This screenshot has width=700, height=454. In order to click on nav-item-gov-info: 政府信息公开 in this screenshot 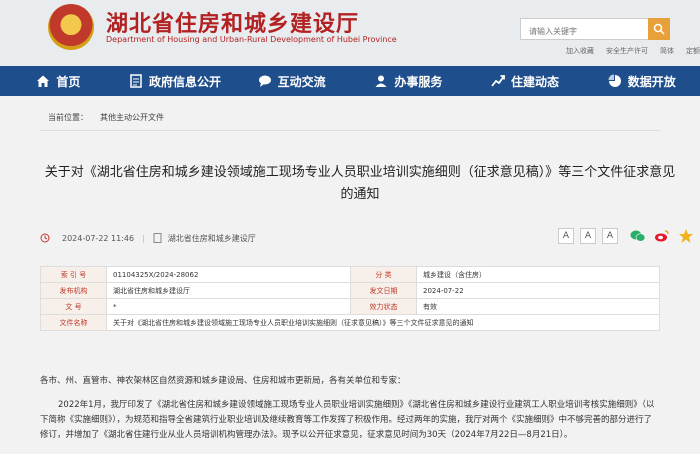, I will do `click(175, 81)`.